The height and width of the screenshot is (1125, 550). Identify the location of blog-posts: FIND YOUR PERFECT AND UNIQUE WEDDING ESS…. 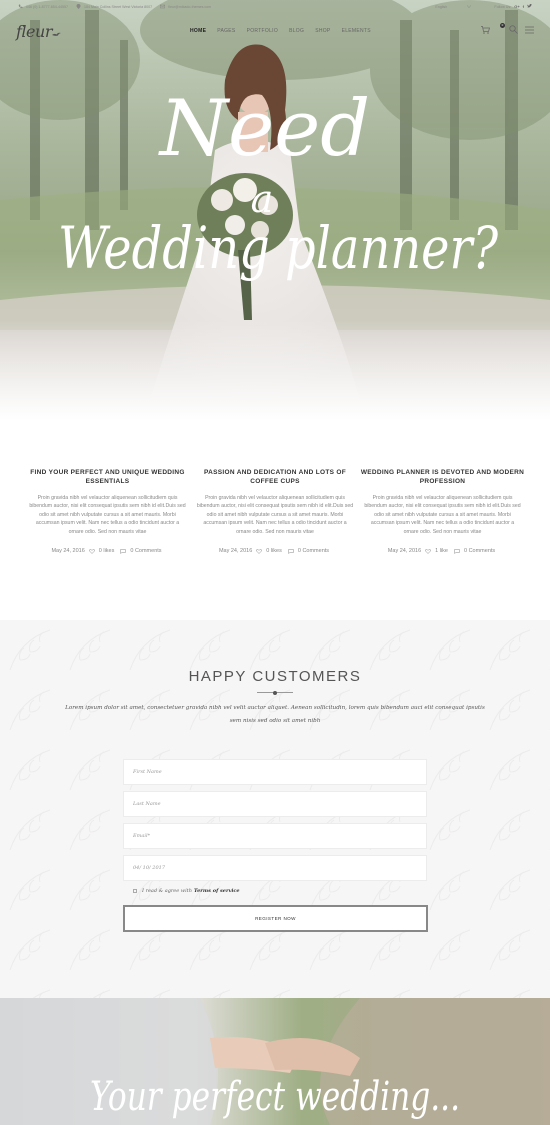
(275, 507).